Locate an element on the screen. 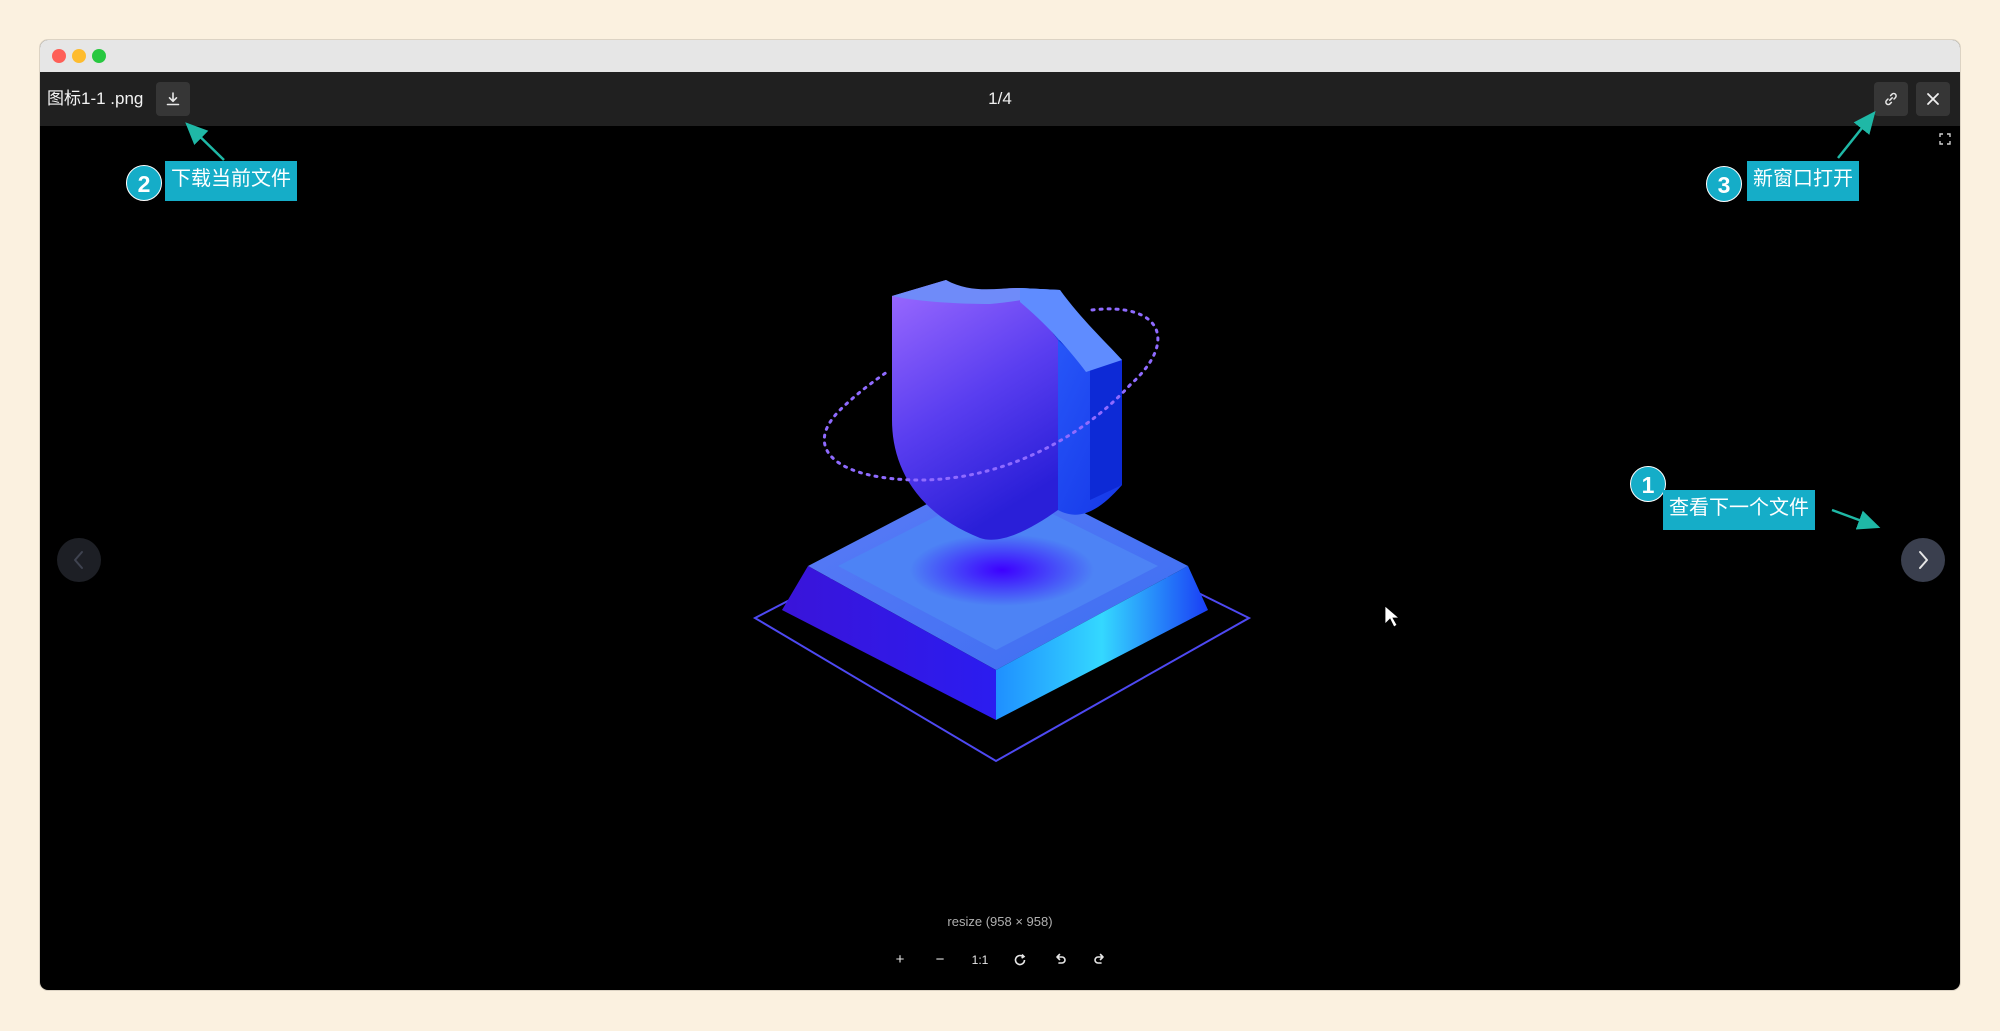 Image resolution: width=2000 pixels, height=1031 pixels. rotate-button is located at coordinates (1020, 960).